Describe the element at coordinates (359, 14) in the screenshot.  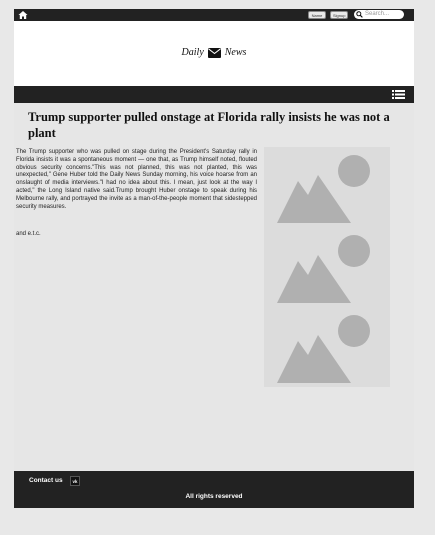
I see `search-icon` at that location.